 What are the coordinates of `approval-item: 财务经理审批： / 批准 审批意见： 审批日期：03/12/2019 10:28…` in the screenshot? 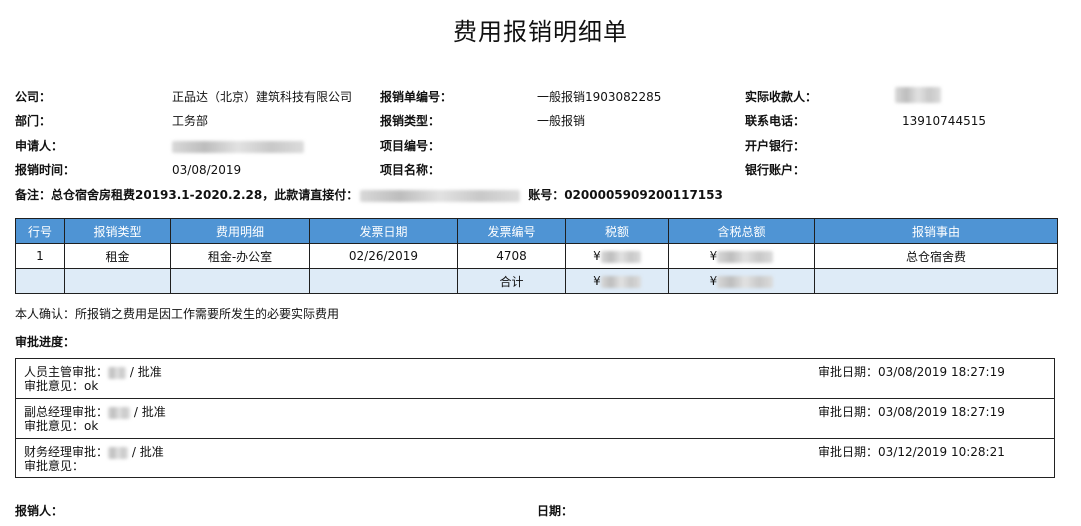 It's located at (535, 459).